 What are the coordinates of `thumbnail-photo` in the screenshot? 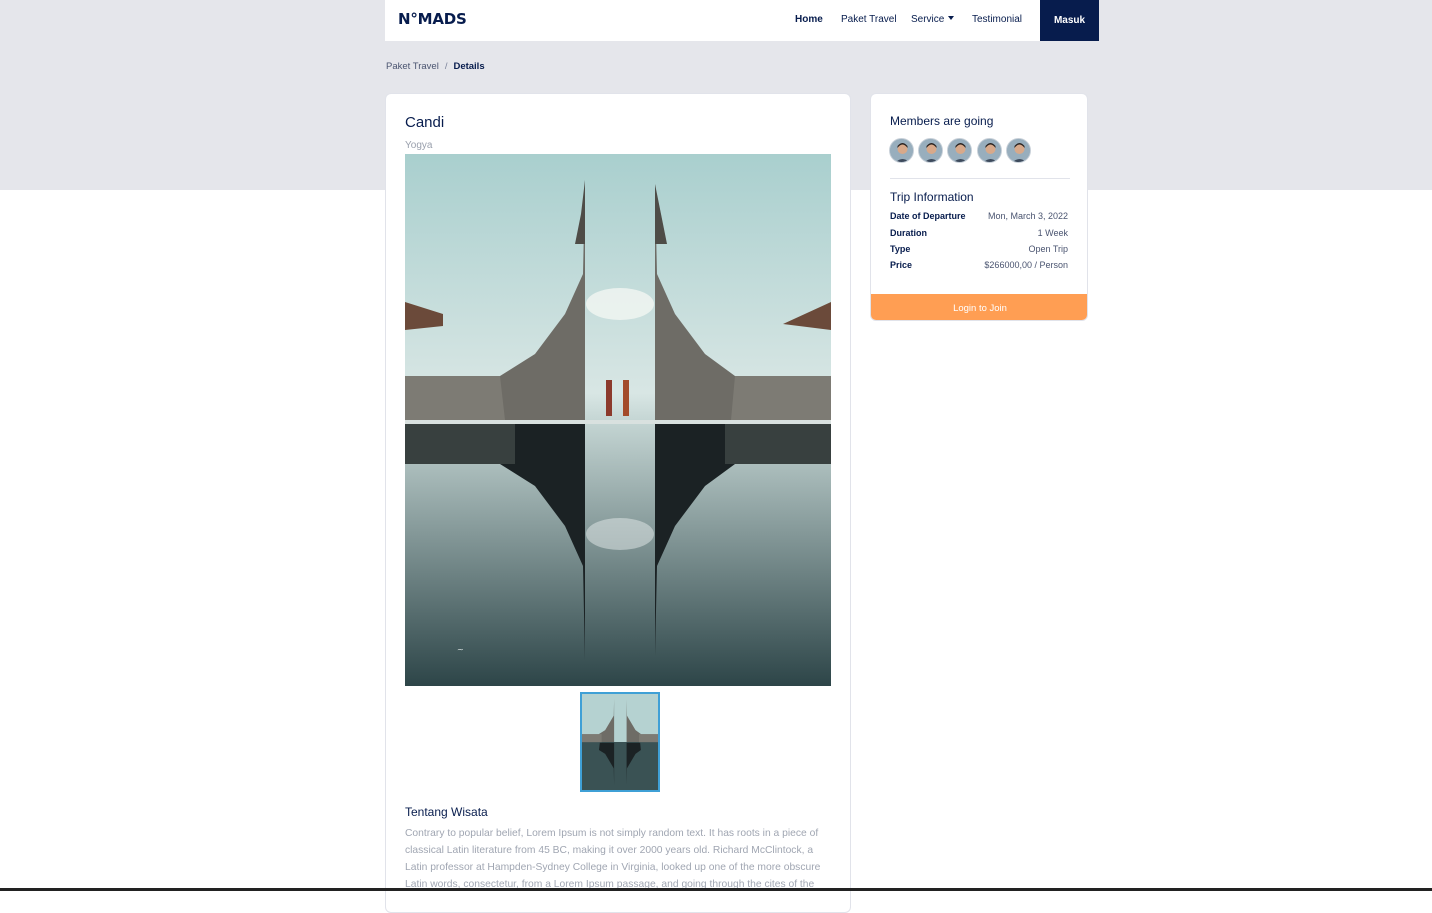 It's located at (620, 742).